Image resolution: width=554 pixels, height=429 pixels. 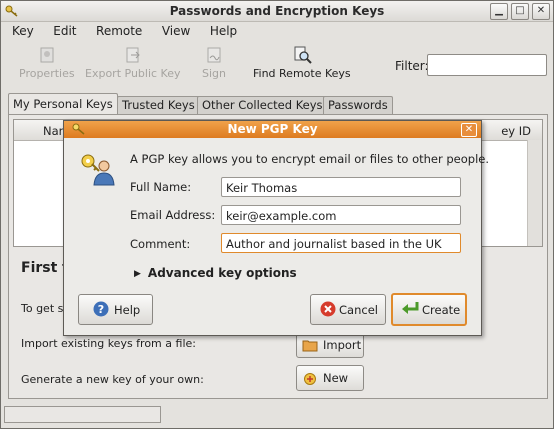 I want to click on sign-label: Sign, so click(x=214, y=73).